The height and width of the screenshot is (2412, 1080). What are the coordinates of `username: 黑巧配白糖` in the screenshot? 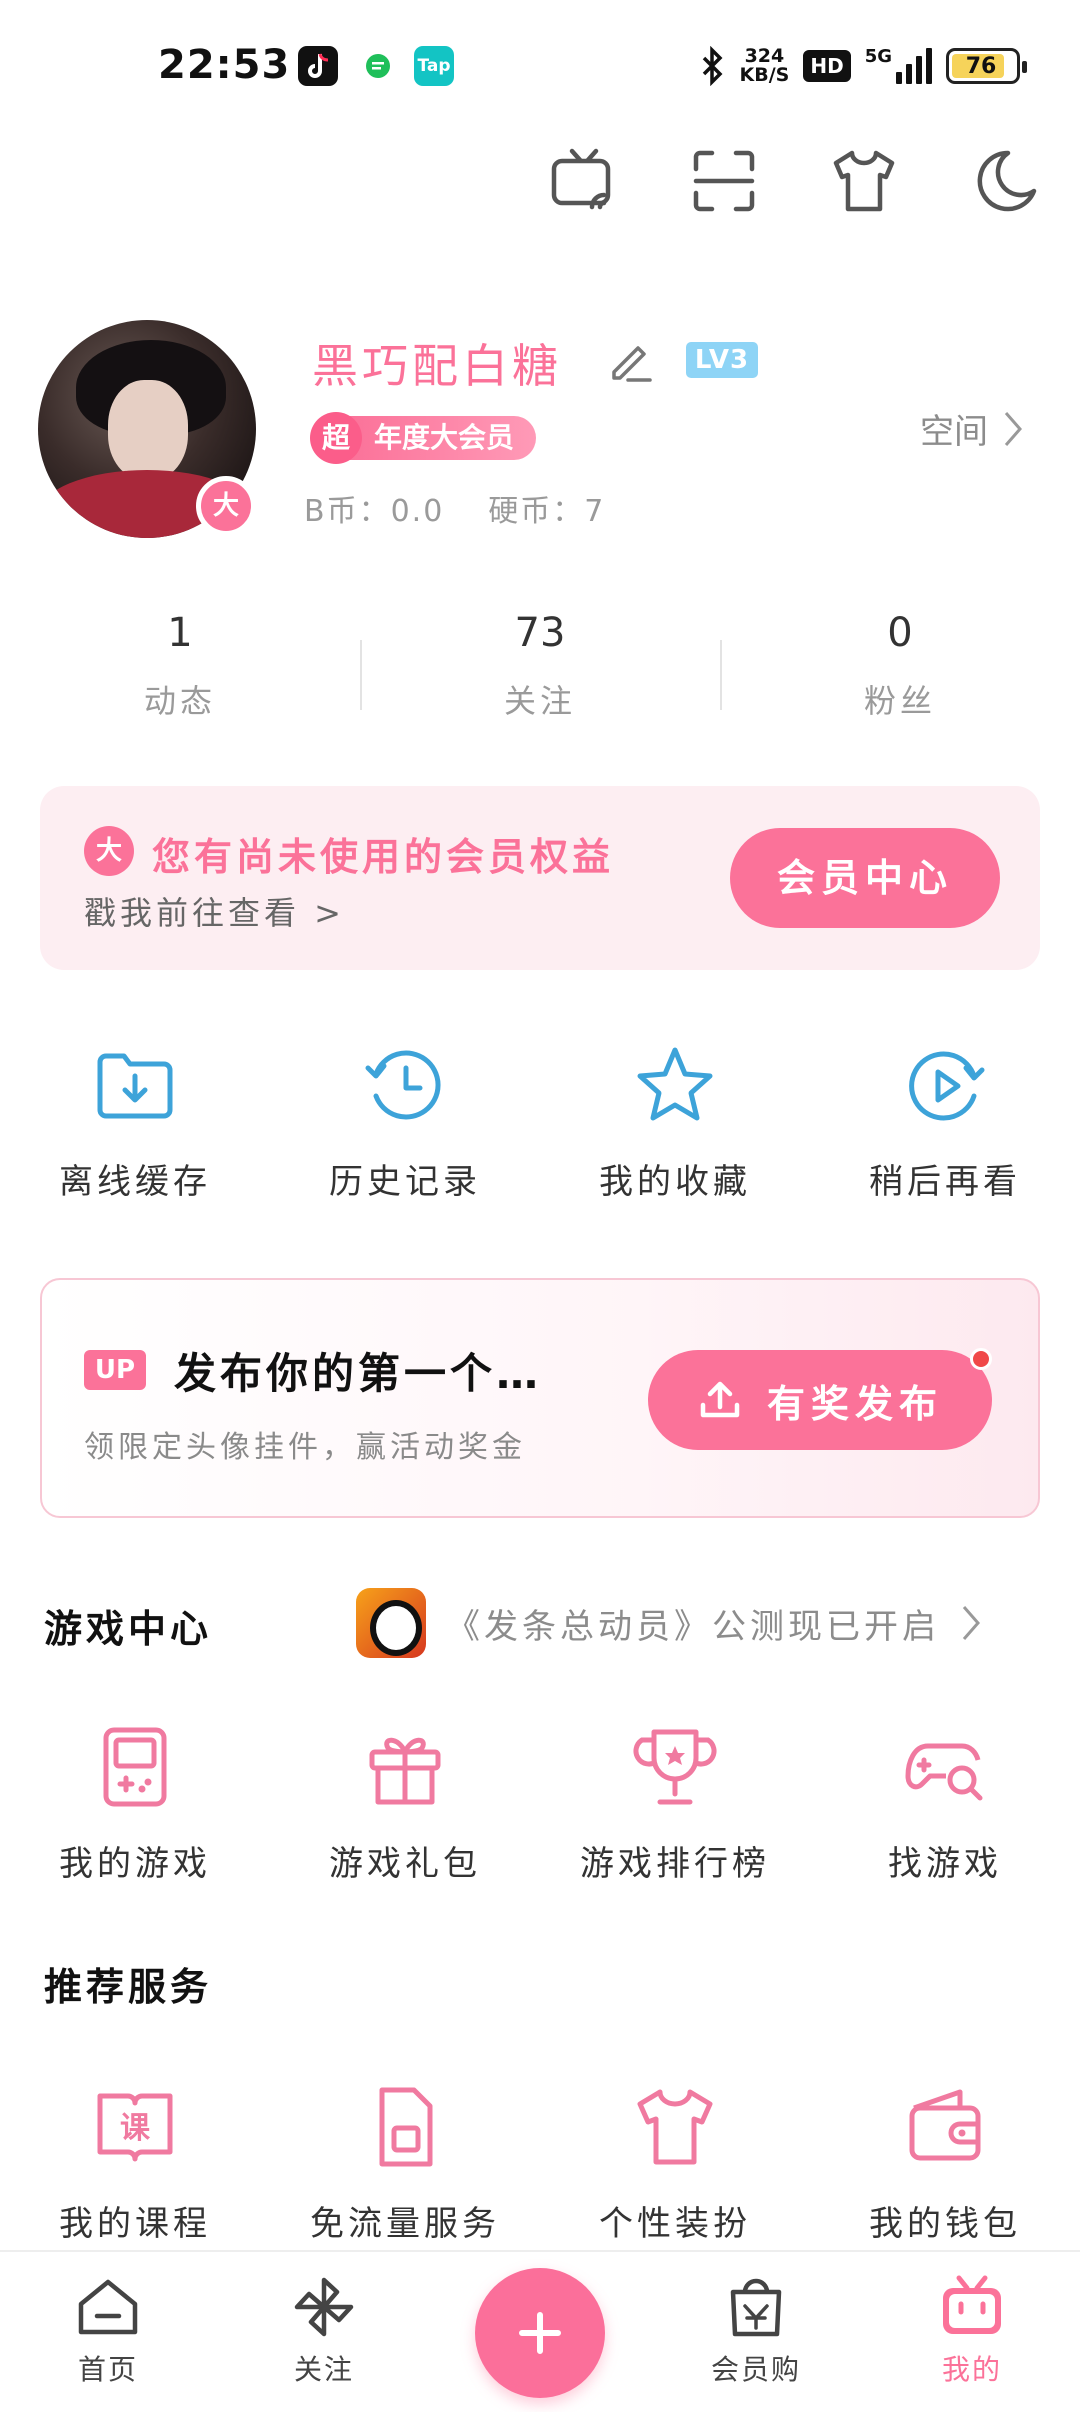 It's located at (437, 363).